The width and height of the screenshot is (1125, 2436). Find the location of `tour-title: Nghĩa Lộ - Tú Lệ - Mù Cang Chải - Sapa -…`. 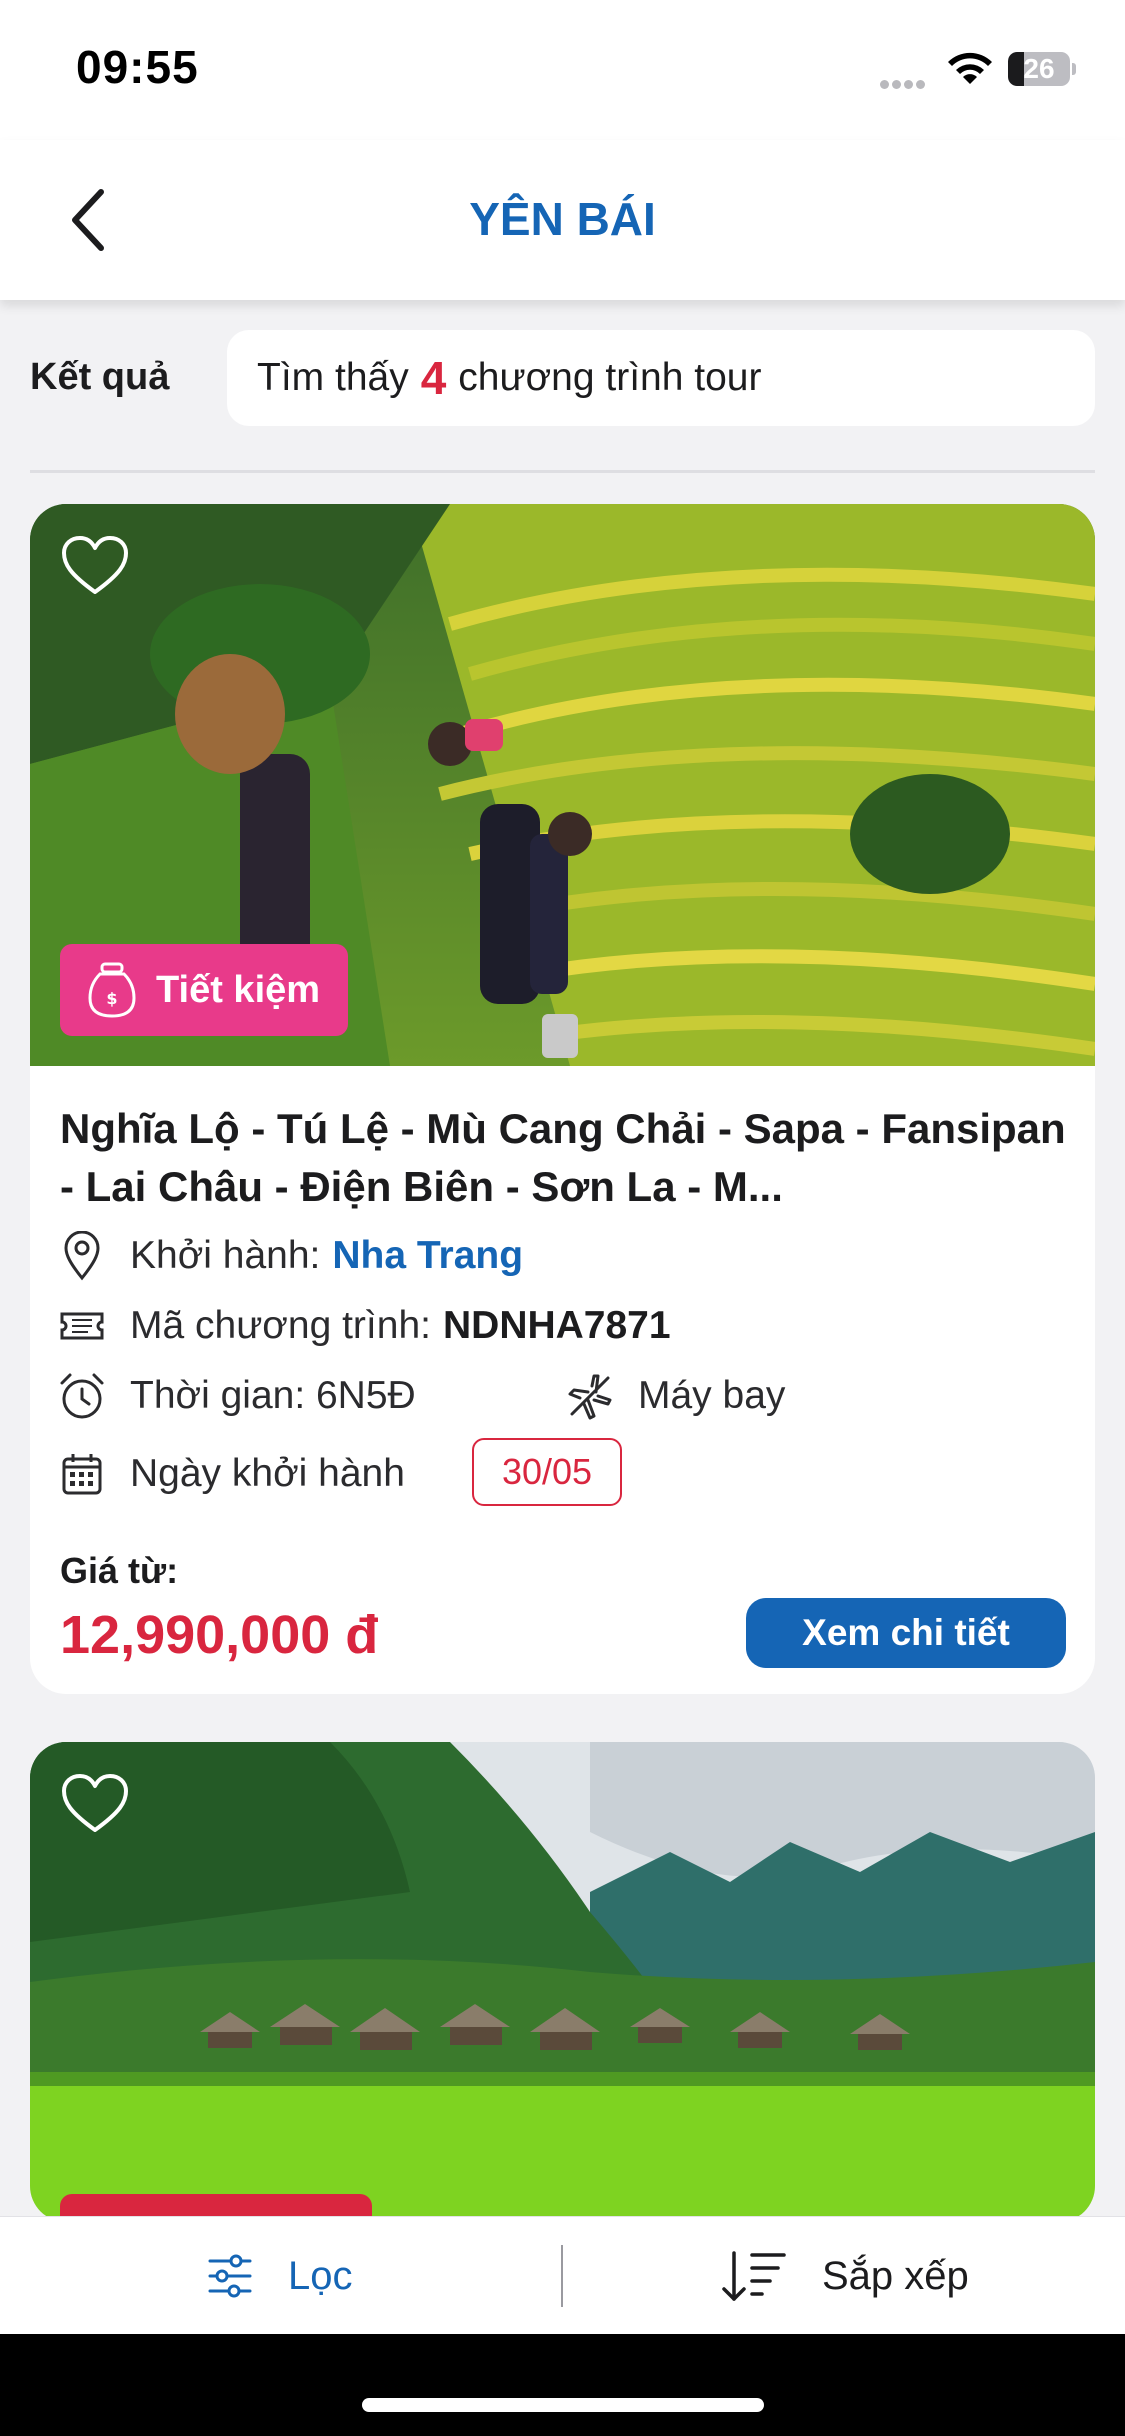

tour-title: Nghĩa Lộ - Tú Lệ - Mù Cang Chải - Sapa -… is located at coordinates (565, 1158).